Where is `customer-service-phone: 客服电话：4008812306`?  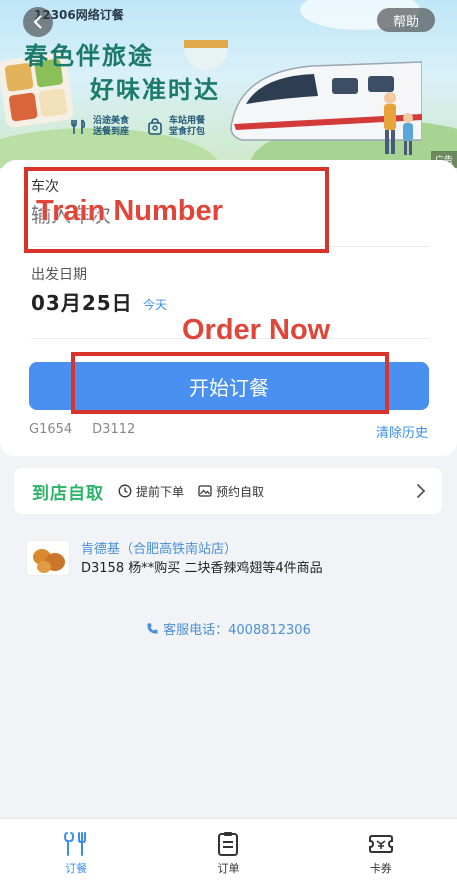
customer-service-phone: 客服电话：4008812306 is located at coordinates (228, 628).